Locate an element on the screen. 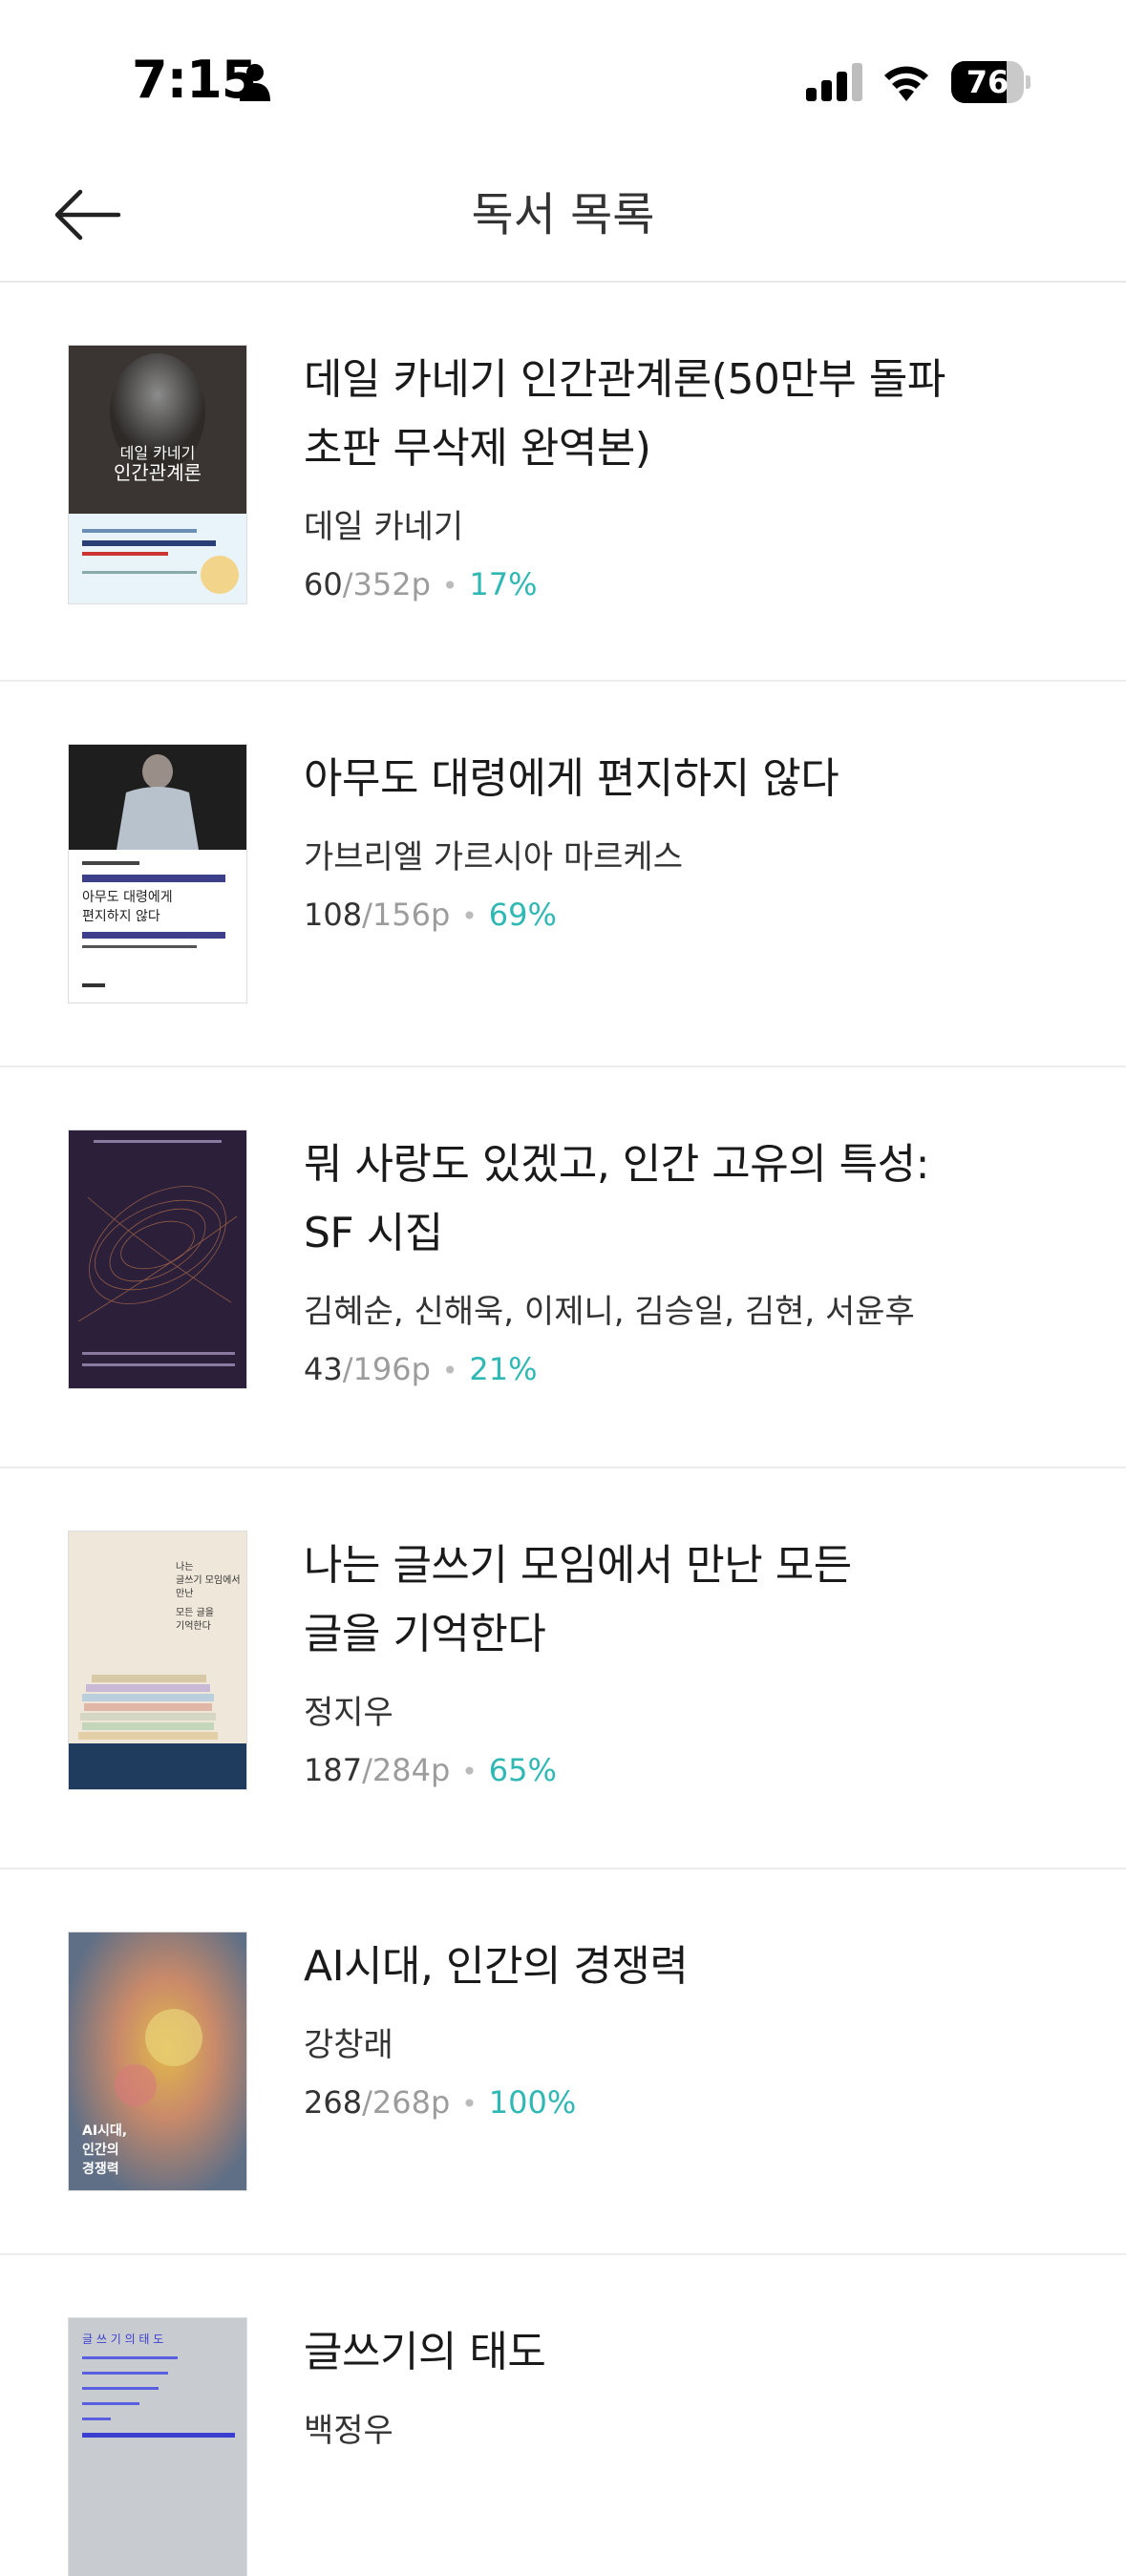  cover-title-2: 인간의 is located at coordinates (100, 2150).